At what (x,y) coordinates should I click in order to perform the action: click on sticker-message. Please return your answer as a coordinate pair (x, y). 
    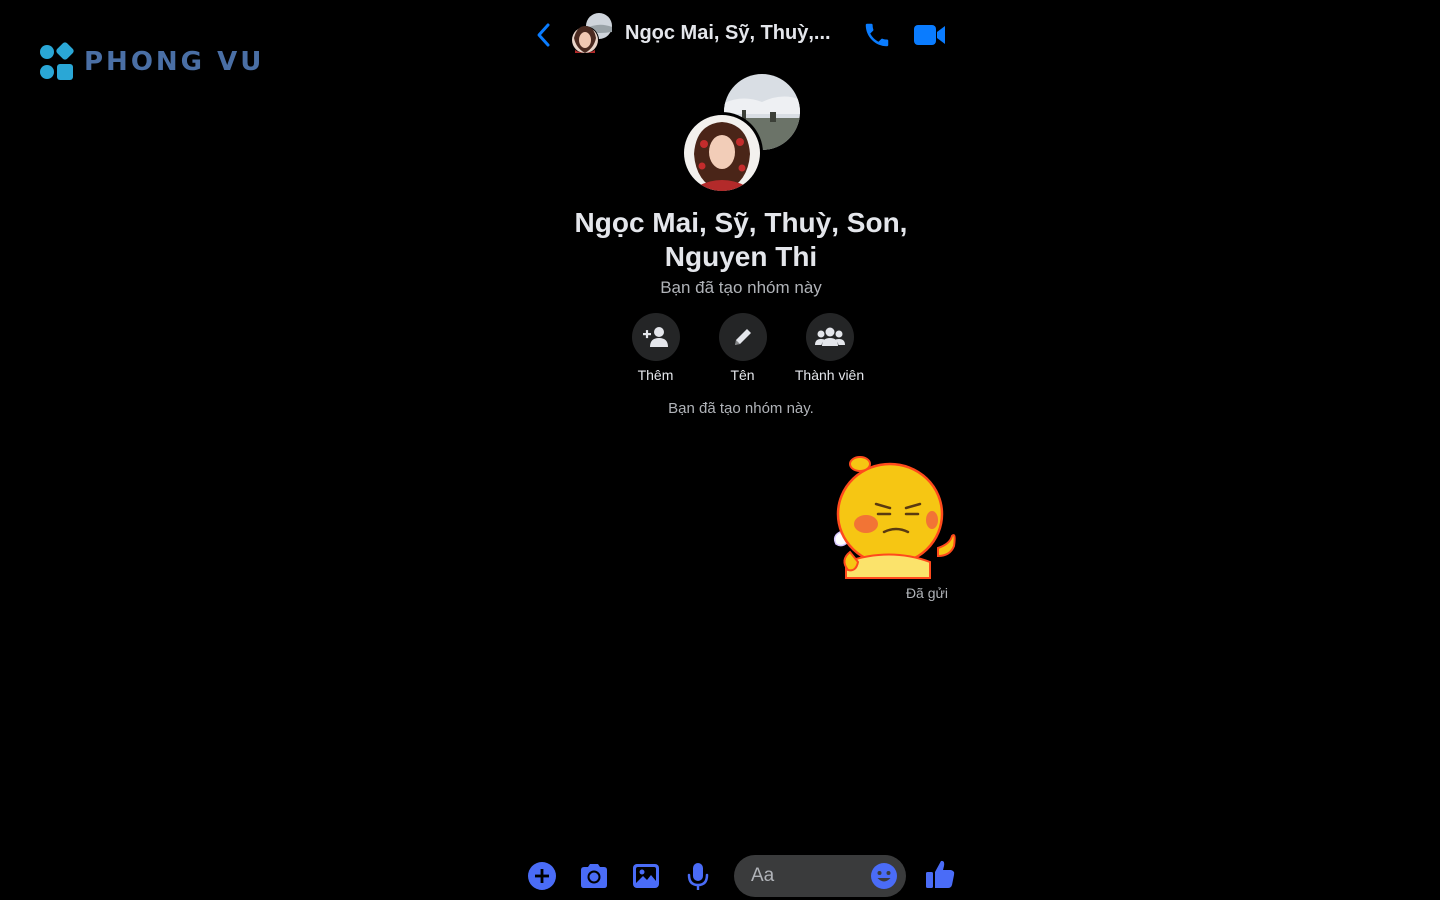
    Looking at the image, I should click on (892, 517).